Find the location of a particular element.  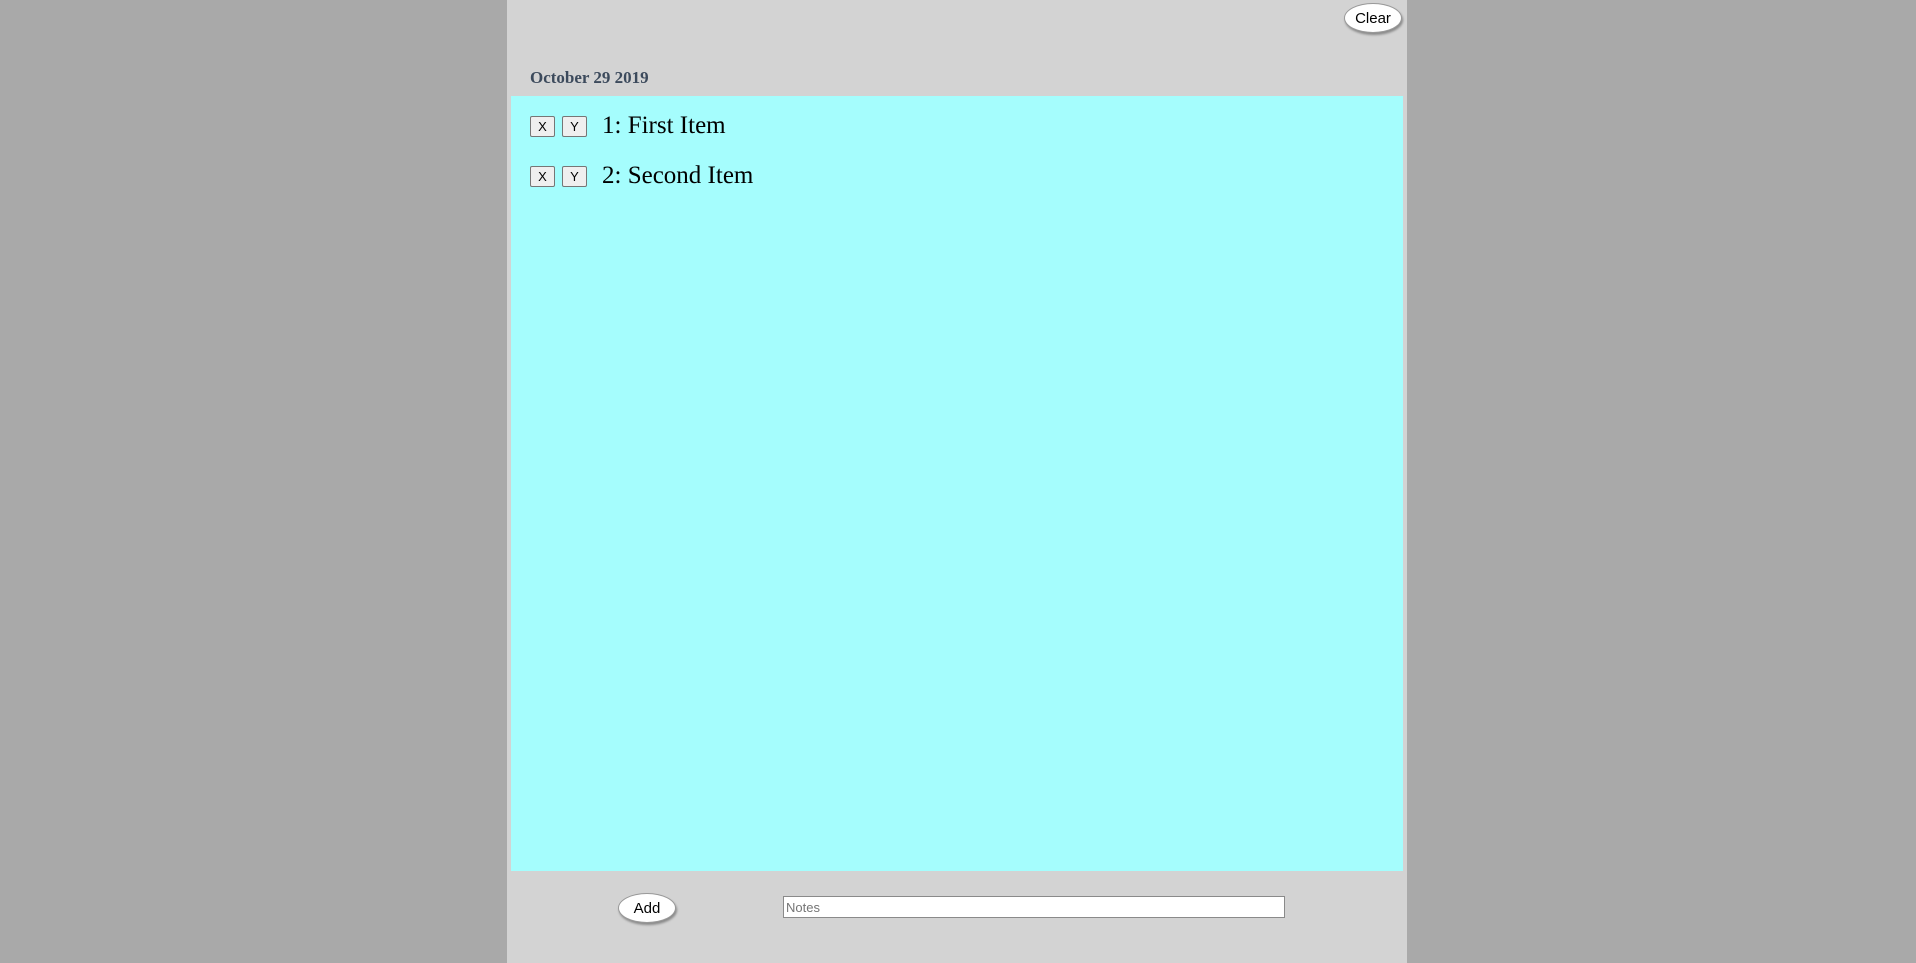

list-item: X Y 1: First Item is located at coordinates (628, 126).